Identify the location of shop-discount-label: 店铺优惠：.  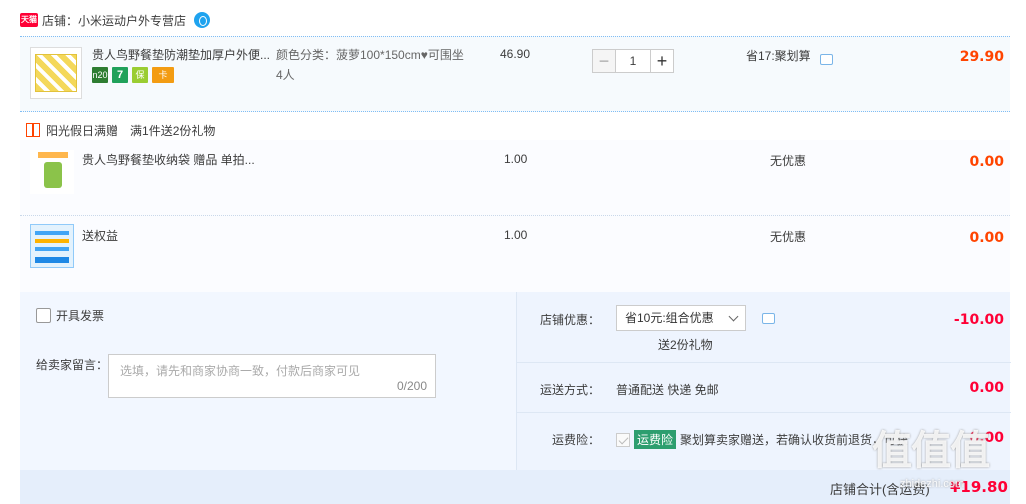
(570, 320).